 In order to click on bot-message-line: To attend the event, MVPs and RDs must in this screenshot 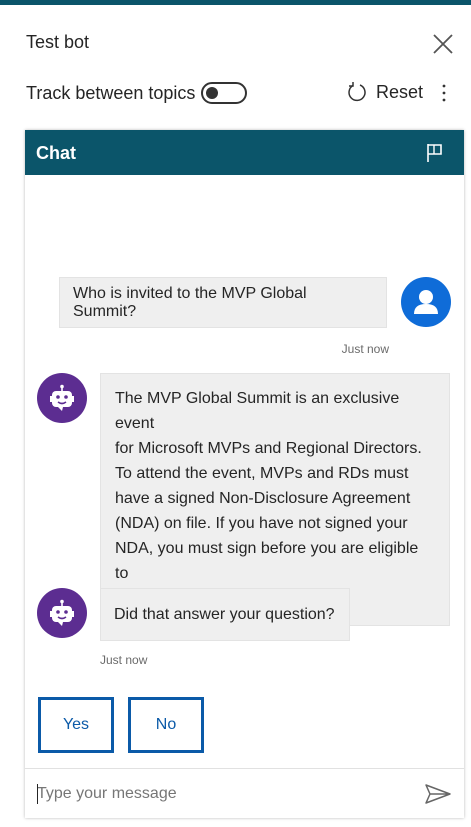, I will do `click(262, 473)`.